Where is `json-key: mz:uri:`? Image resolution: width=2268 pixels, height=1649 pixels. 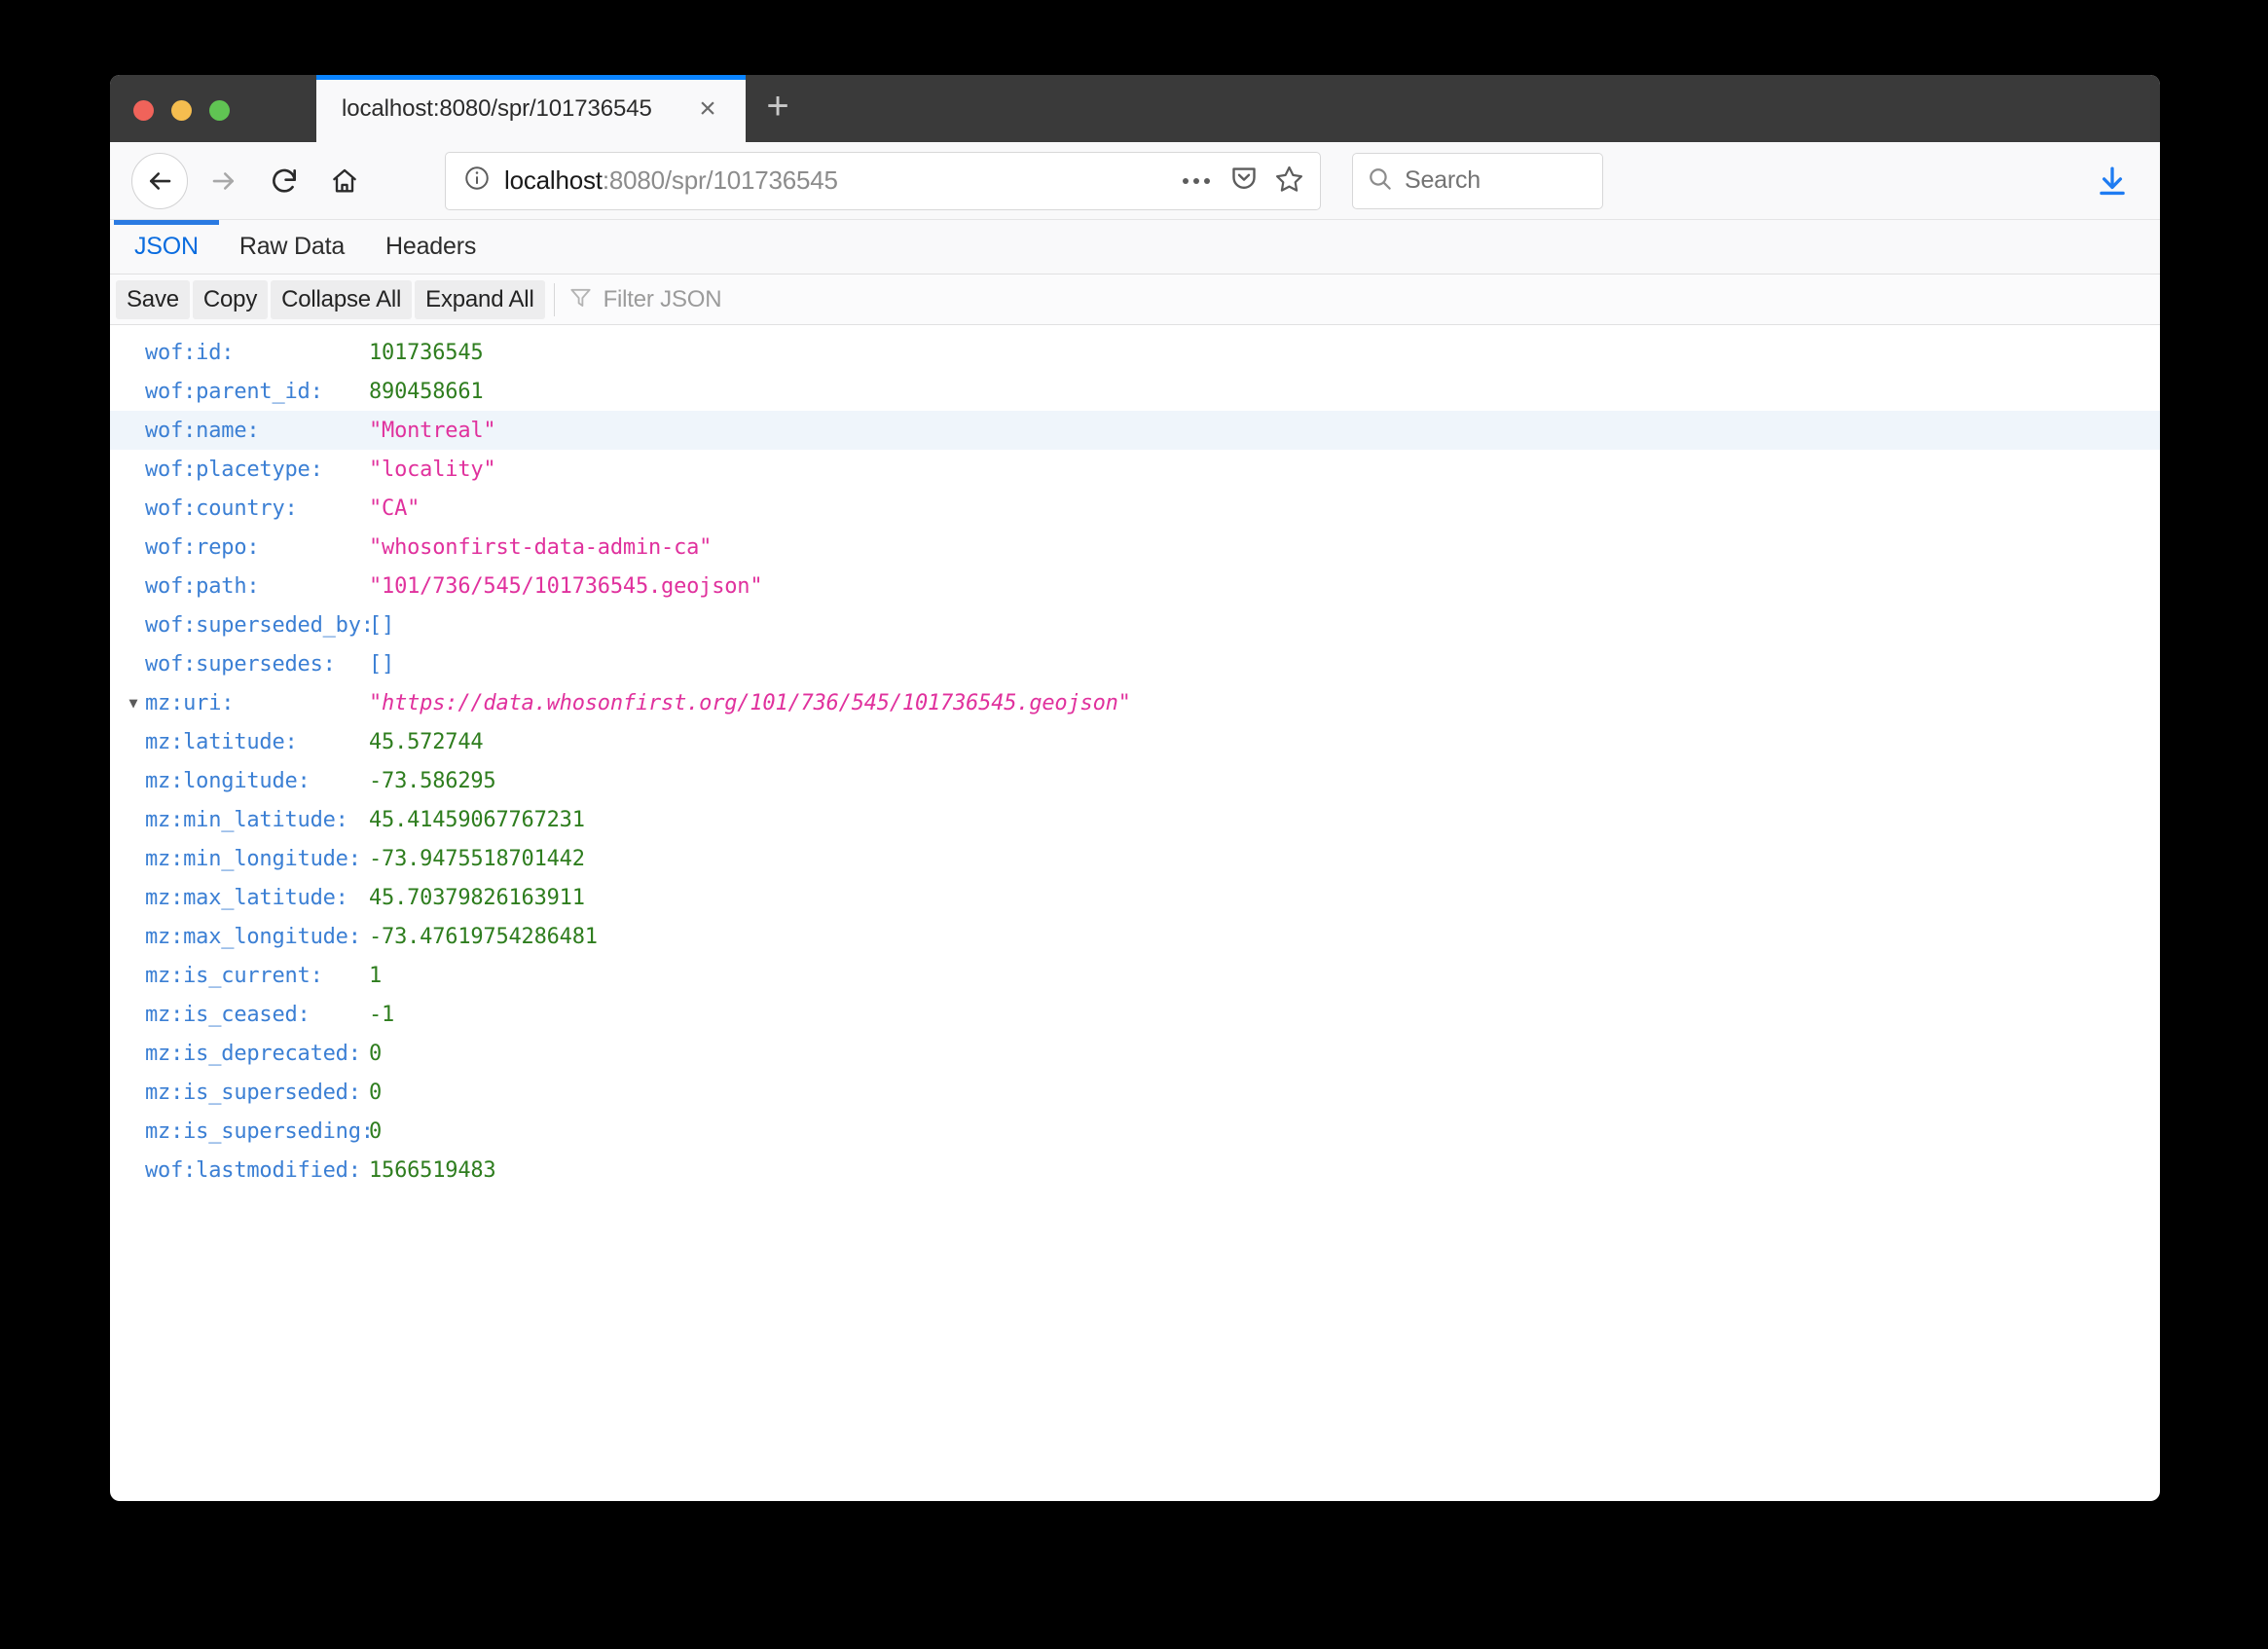
json-key: mz:uri: is located at coordinates (190, 702).